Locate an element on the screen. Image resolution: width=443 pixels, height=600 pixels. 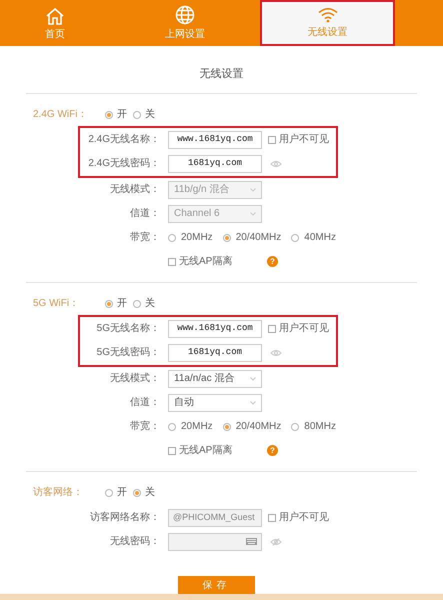
eye-slash-icon is located at coordinates (276, 542).